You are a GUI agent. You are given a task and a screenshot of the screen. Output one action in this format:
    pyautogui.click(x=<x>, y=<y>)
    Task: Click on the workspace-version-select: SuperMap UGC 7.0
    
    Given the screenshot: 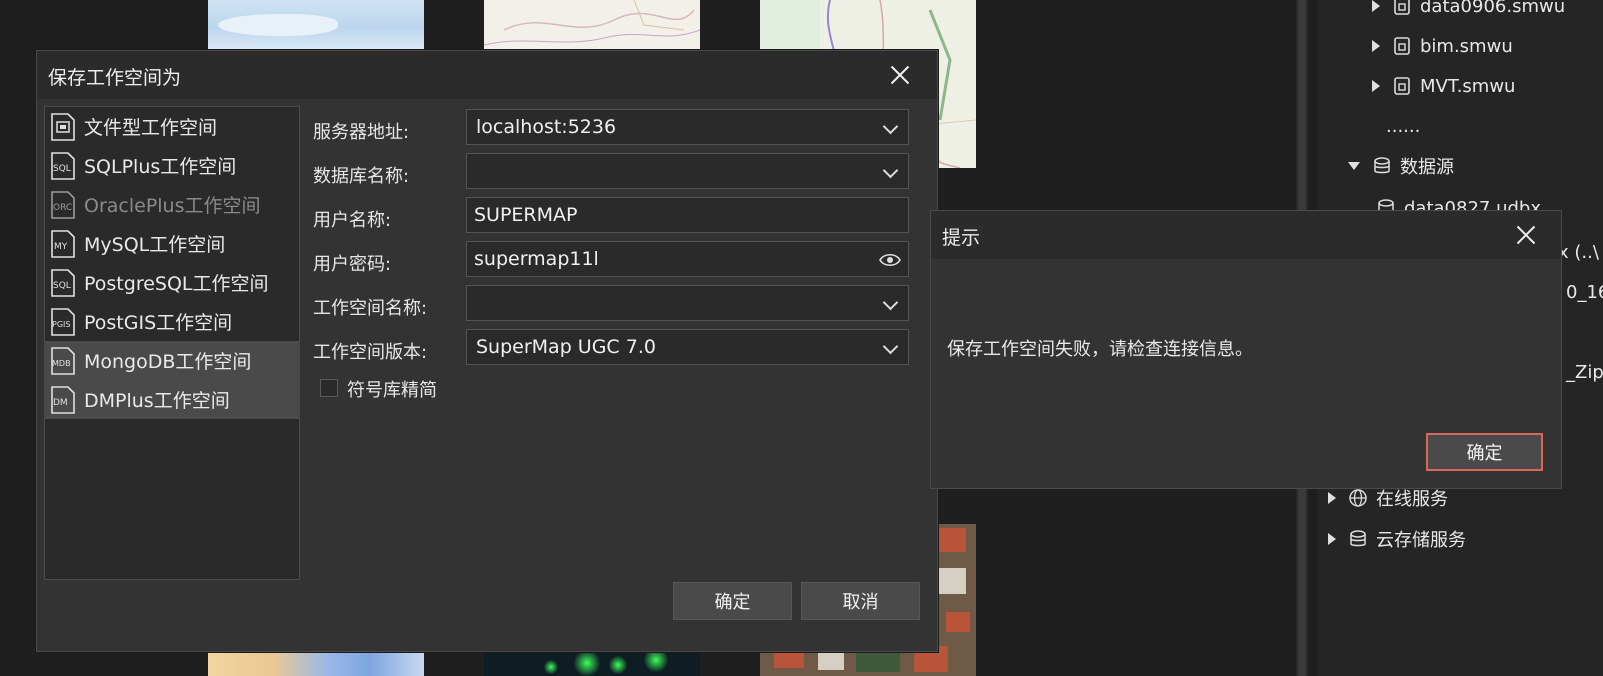 What is the action you would take?
    pyautogui.click(x=687, y=347)
    